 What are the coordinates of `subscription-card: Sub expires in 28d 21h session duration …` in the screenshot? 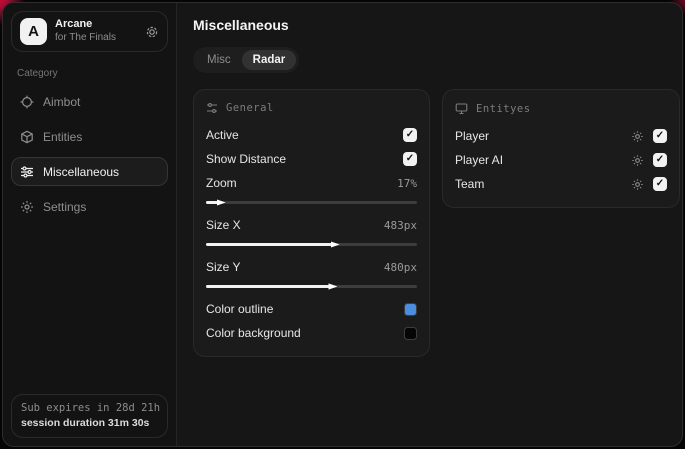 It's located at (89, 416).